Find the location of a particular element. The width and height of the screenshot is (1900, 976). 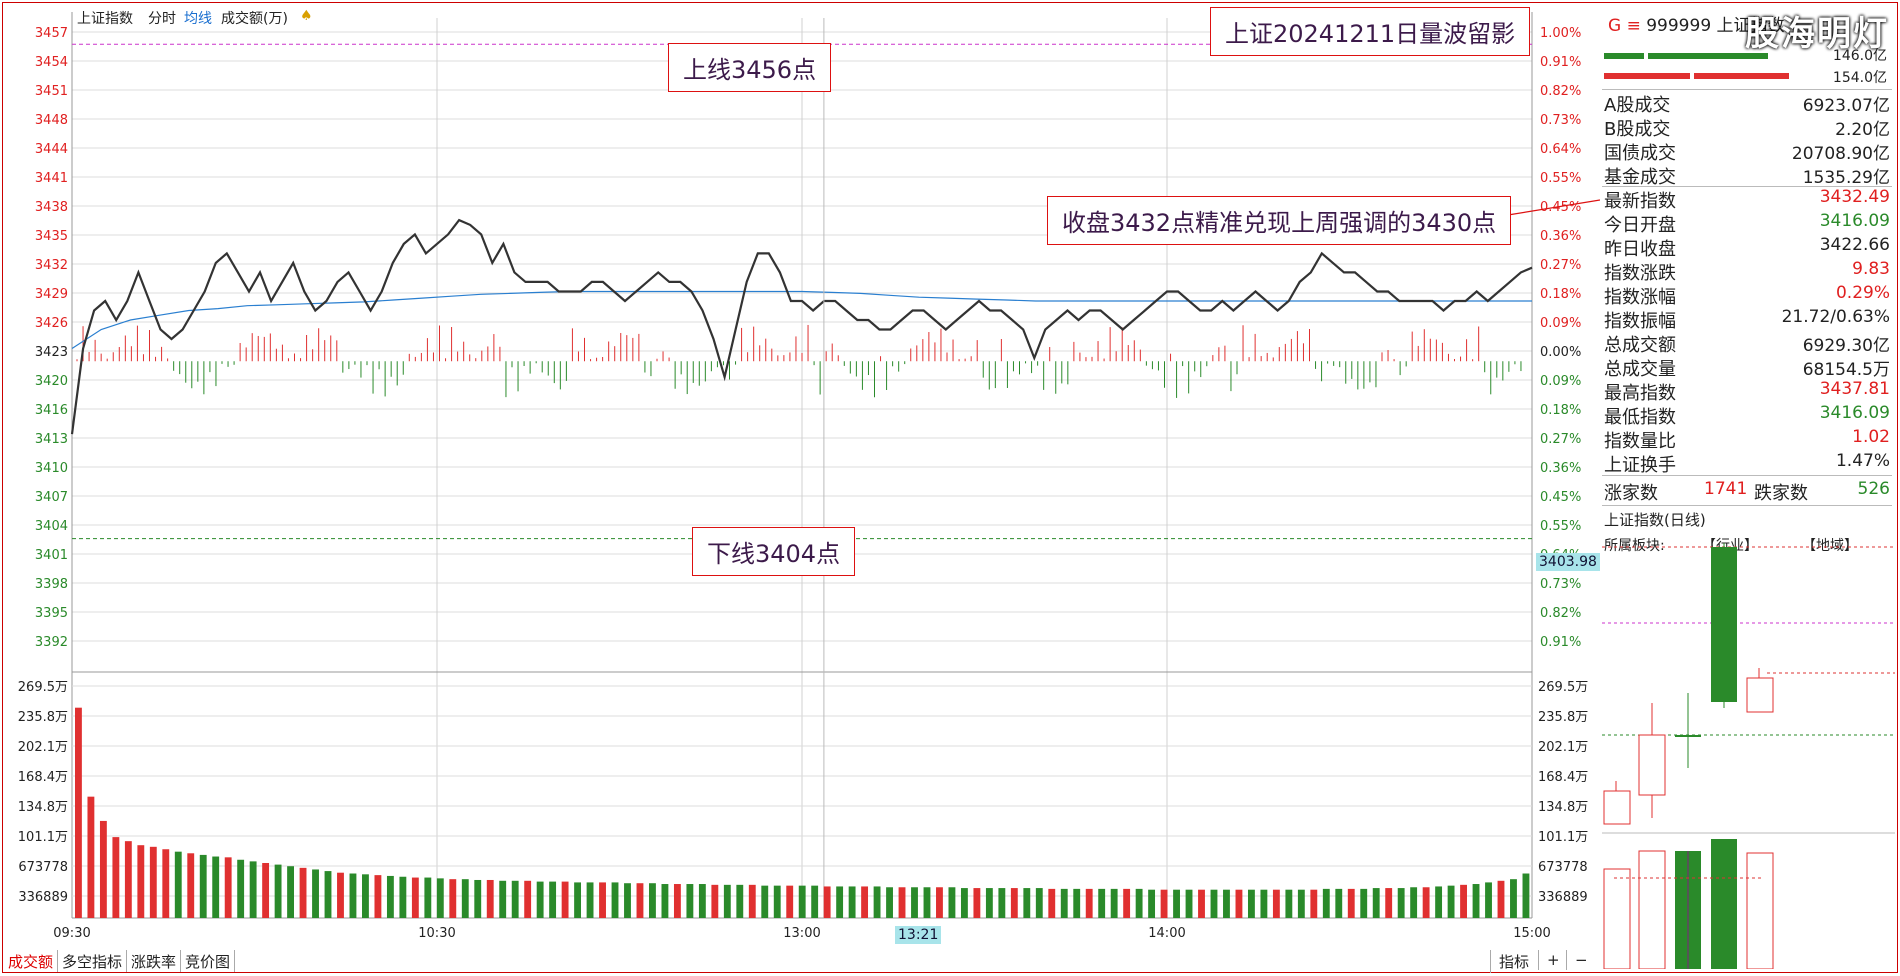

tab-volume: 成交额(万) is located at coordinates (254, 18).